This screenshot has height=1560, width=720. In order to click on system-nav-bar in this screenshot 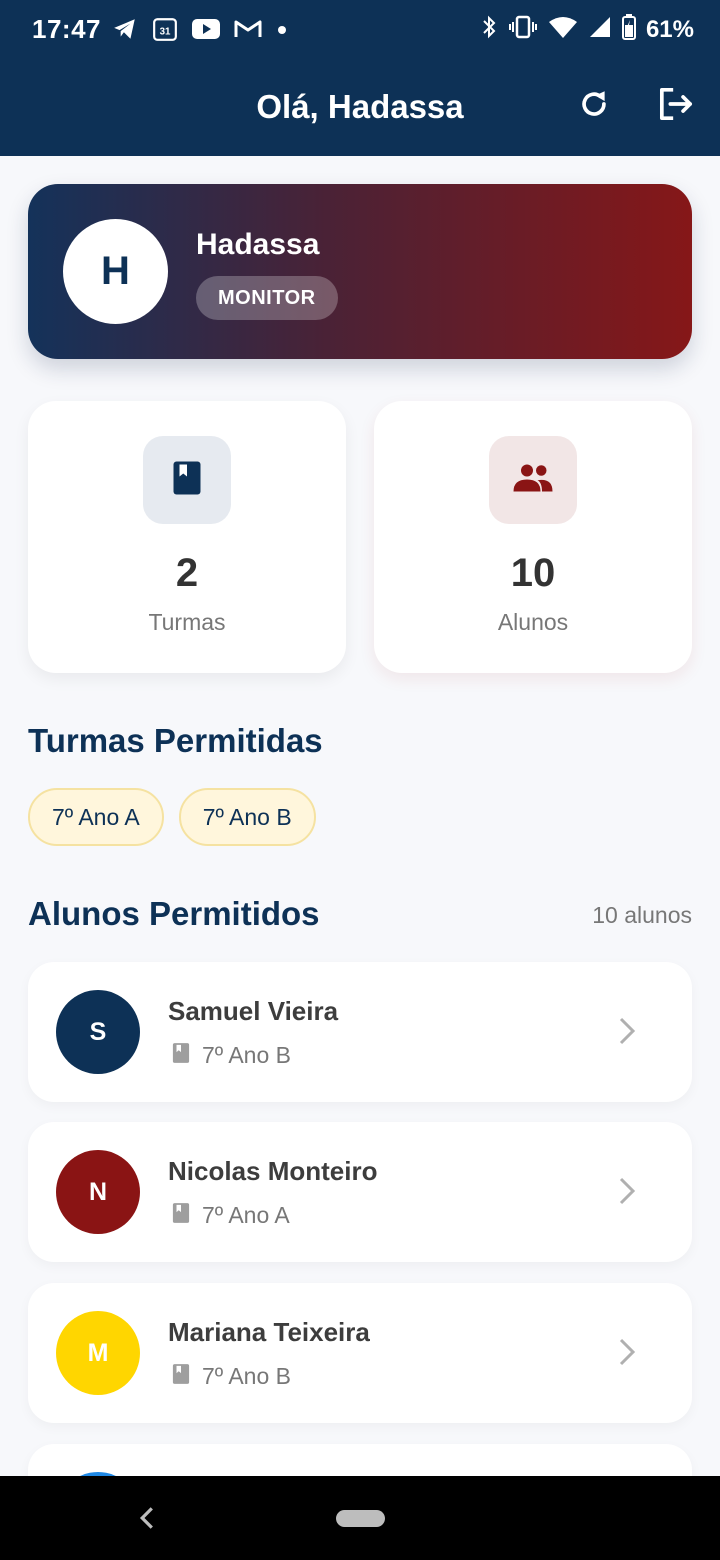, I will do `click(360, 1518)`.